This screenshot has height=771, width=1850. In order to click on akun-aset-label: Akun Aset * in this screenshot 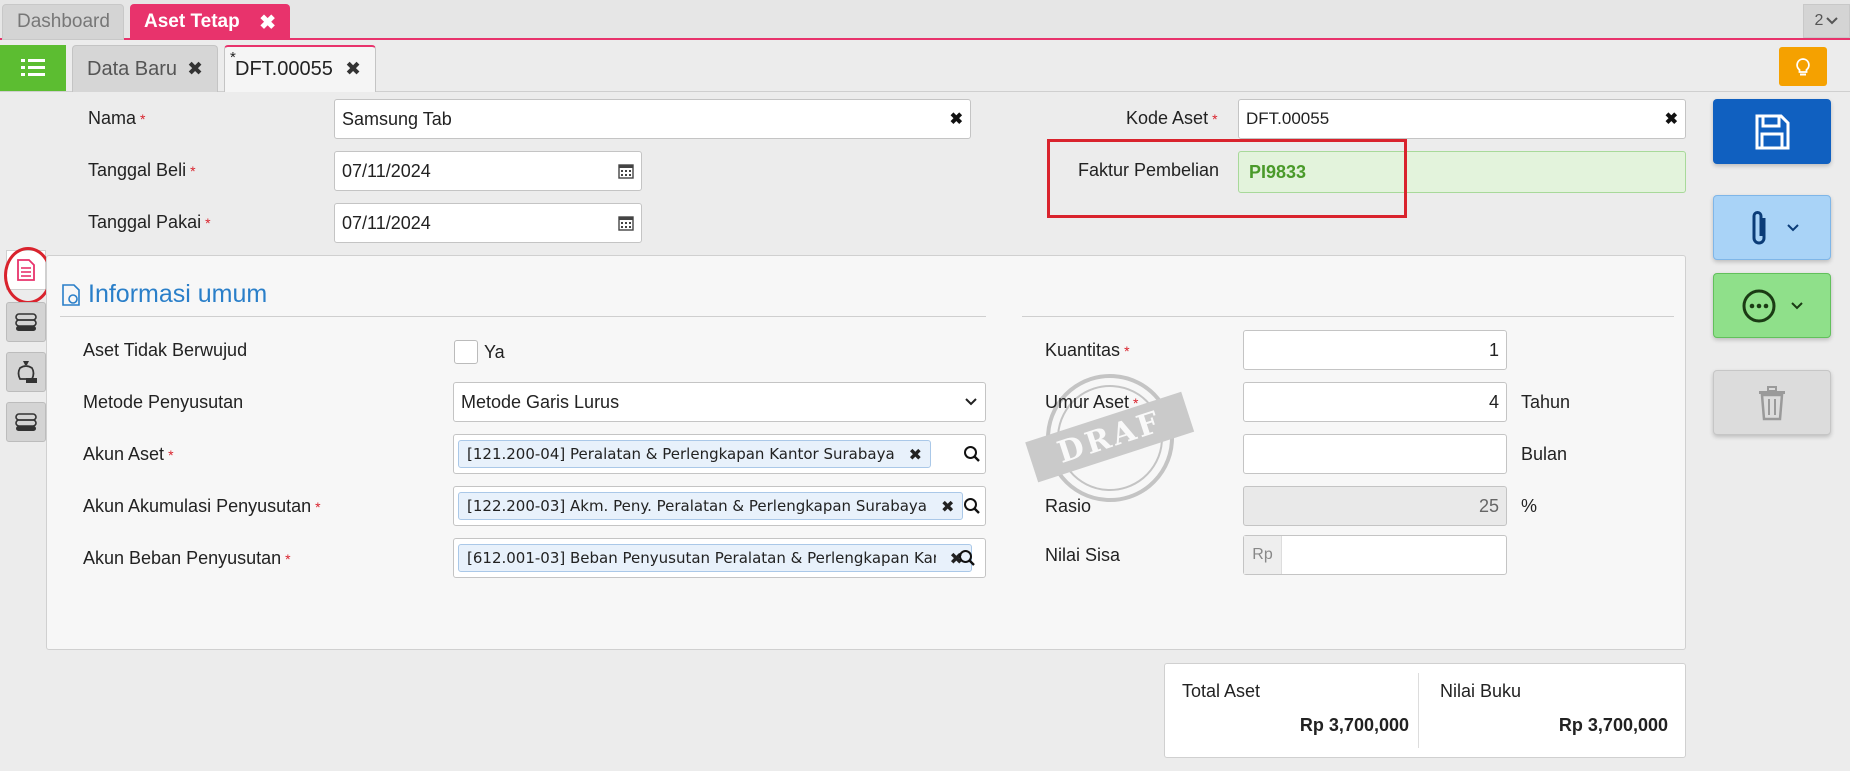, I will do `click(128, 454)`.